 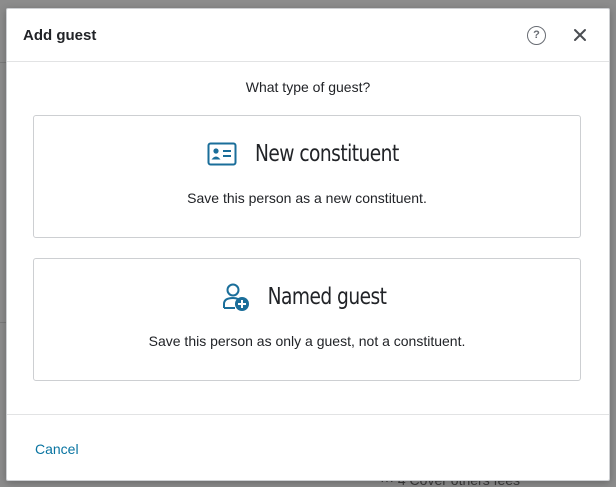 I want to click on option-heading: Named guest, so click(x=307, y=297).